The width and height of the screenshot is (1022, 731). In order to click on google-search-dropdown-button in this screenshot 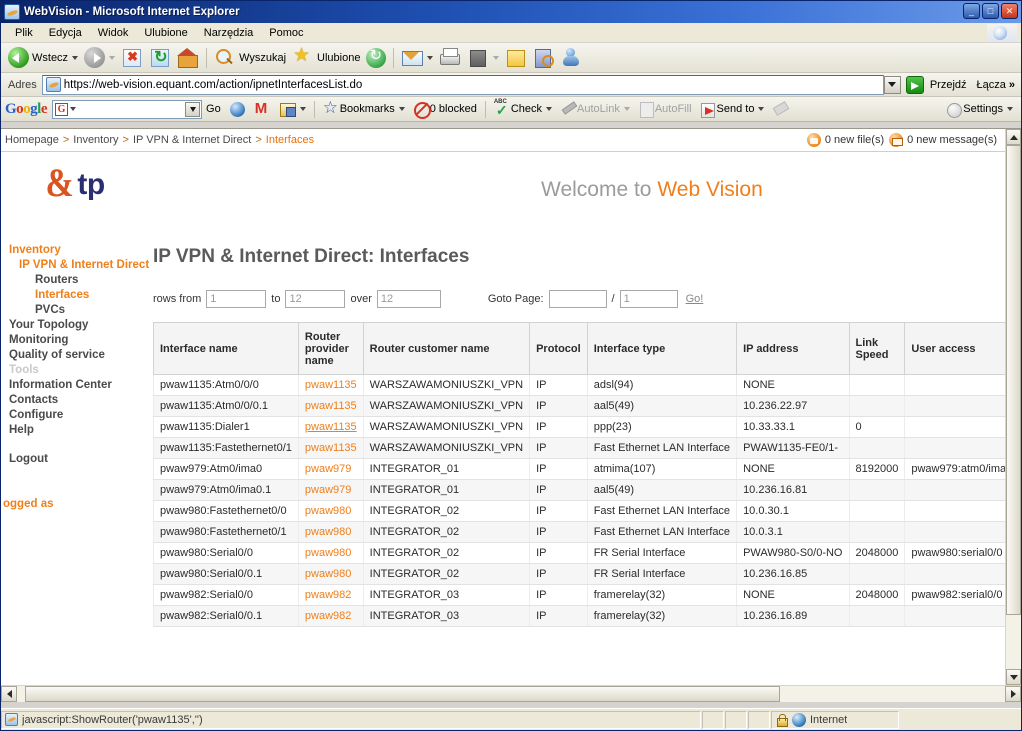, I will do `click(193, 109)`.